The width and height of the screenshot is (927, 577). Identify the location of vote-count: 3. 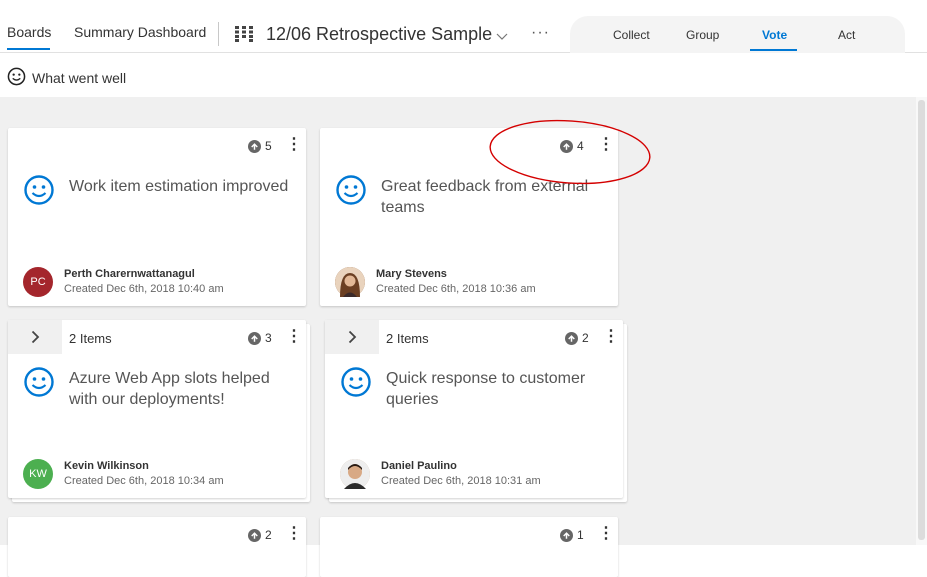
(268, 338).